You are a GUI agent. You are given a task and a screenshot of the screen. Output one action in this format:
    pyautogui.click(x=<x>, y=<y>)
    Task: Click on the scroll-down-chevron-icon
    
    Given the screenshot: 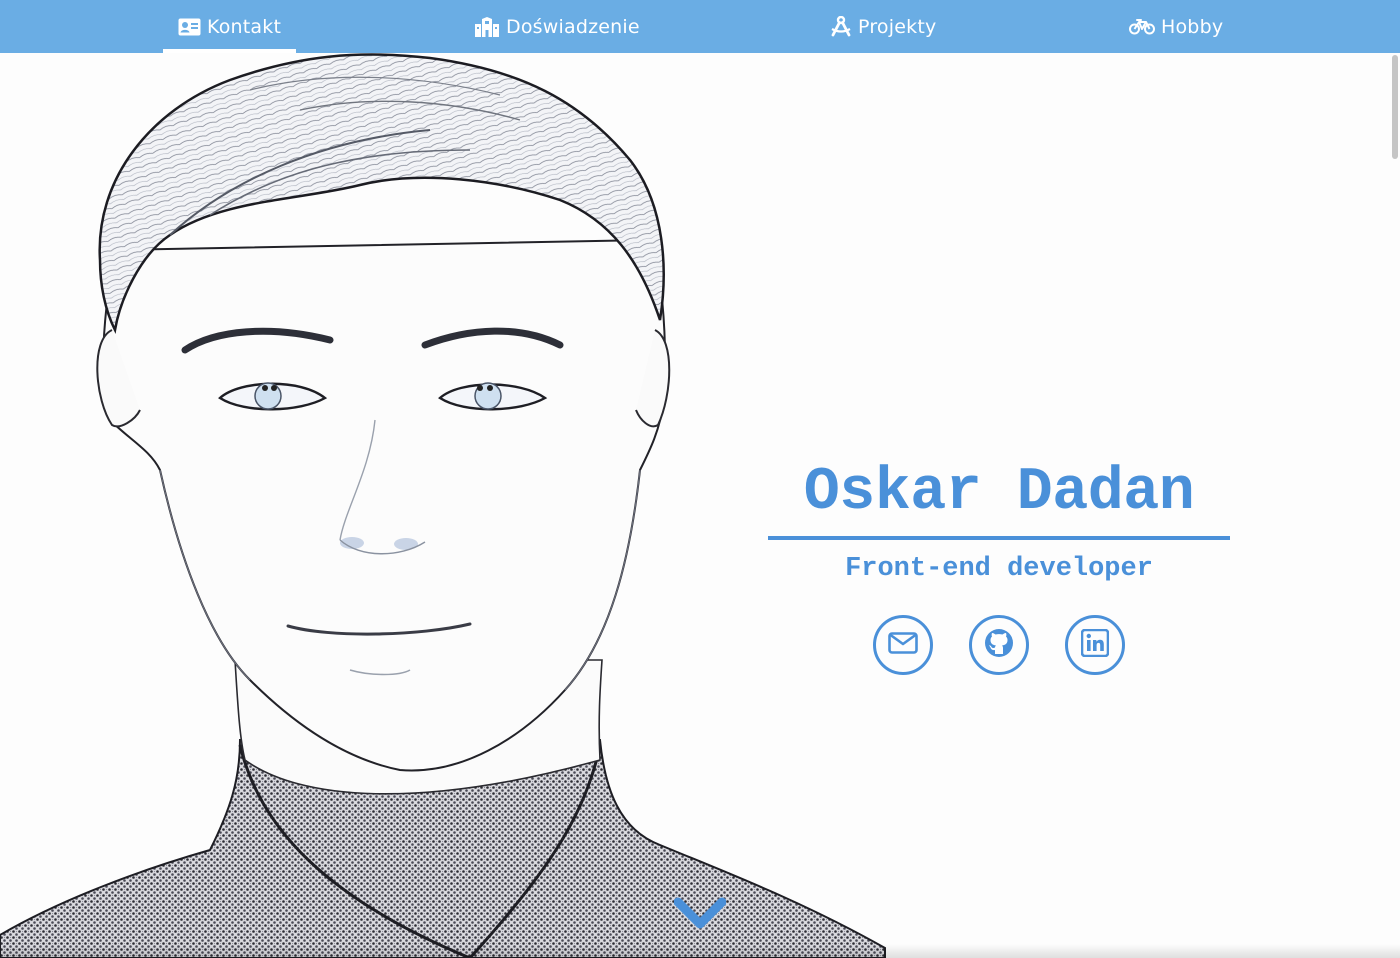 What is the action you would take?
    pyautogui.click(x=700, y=916)
    